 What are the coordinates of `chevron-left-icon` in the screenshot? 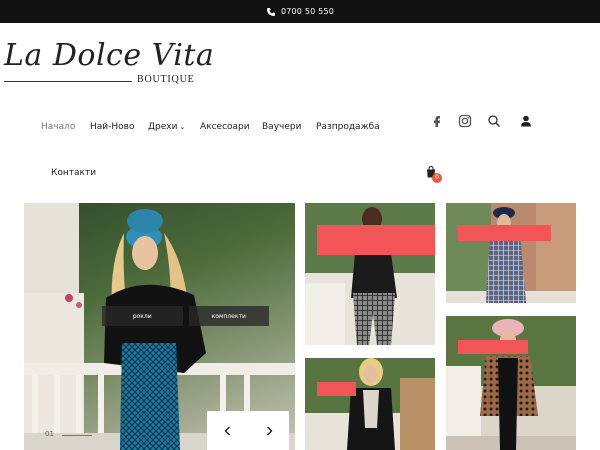 It's located at (227, 430).